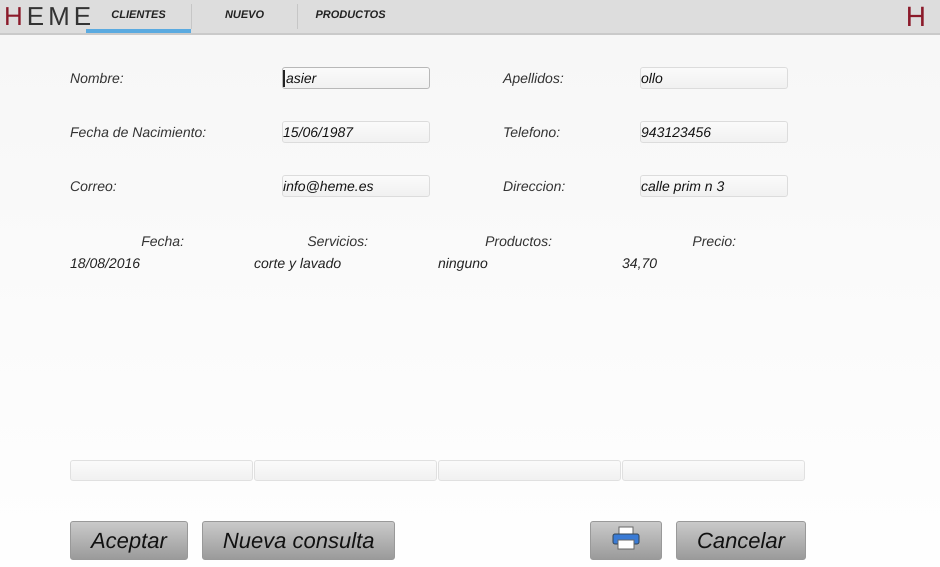  I want to click on column-header: Productos:, so click(518, 241).